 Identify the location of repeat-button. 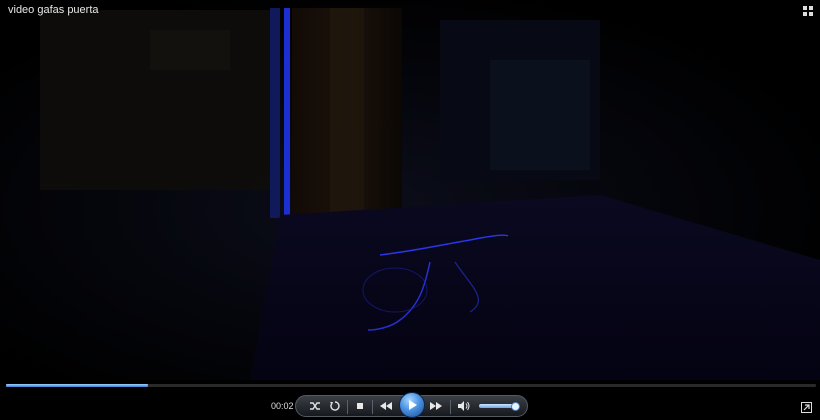
(335, 406).